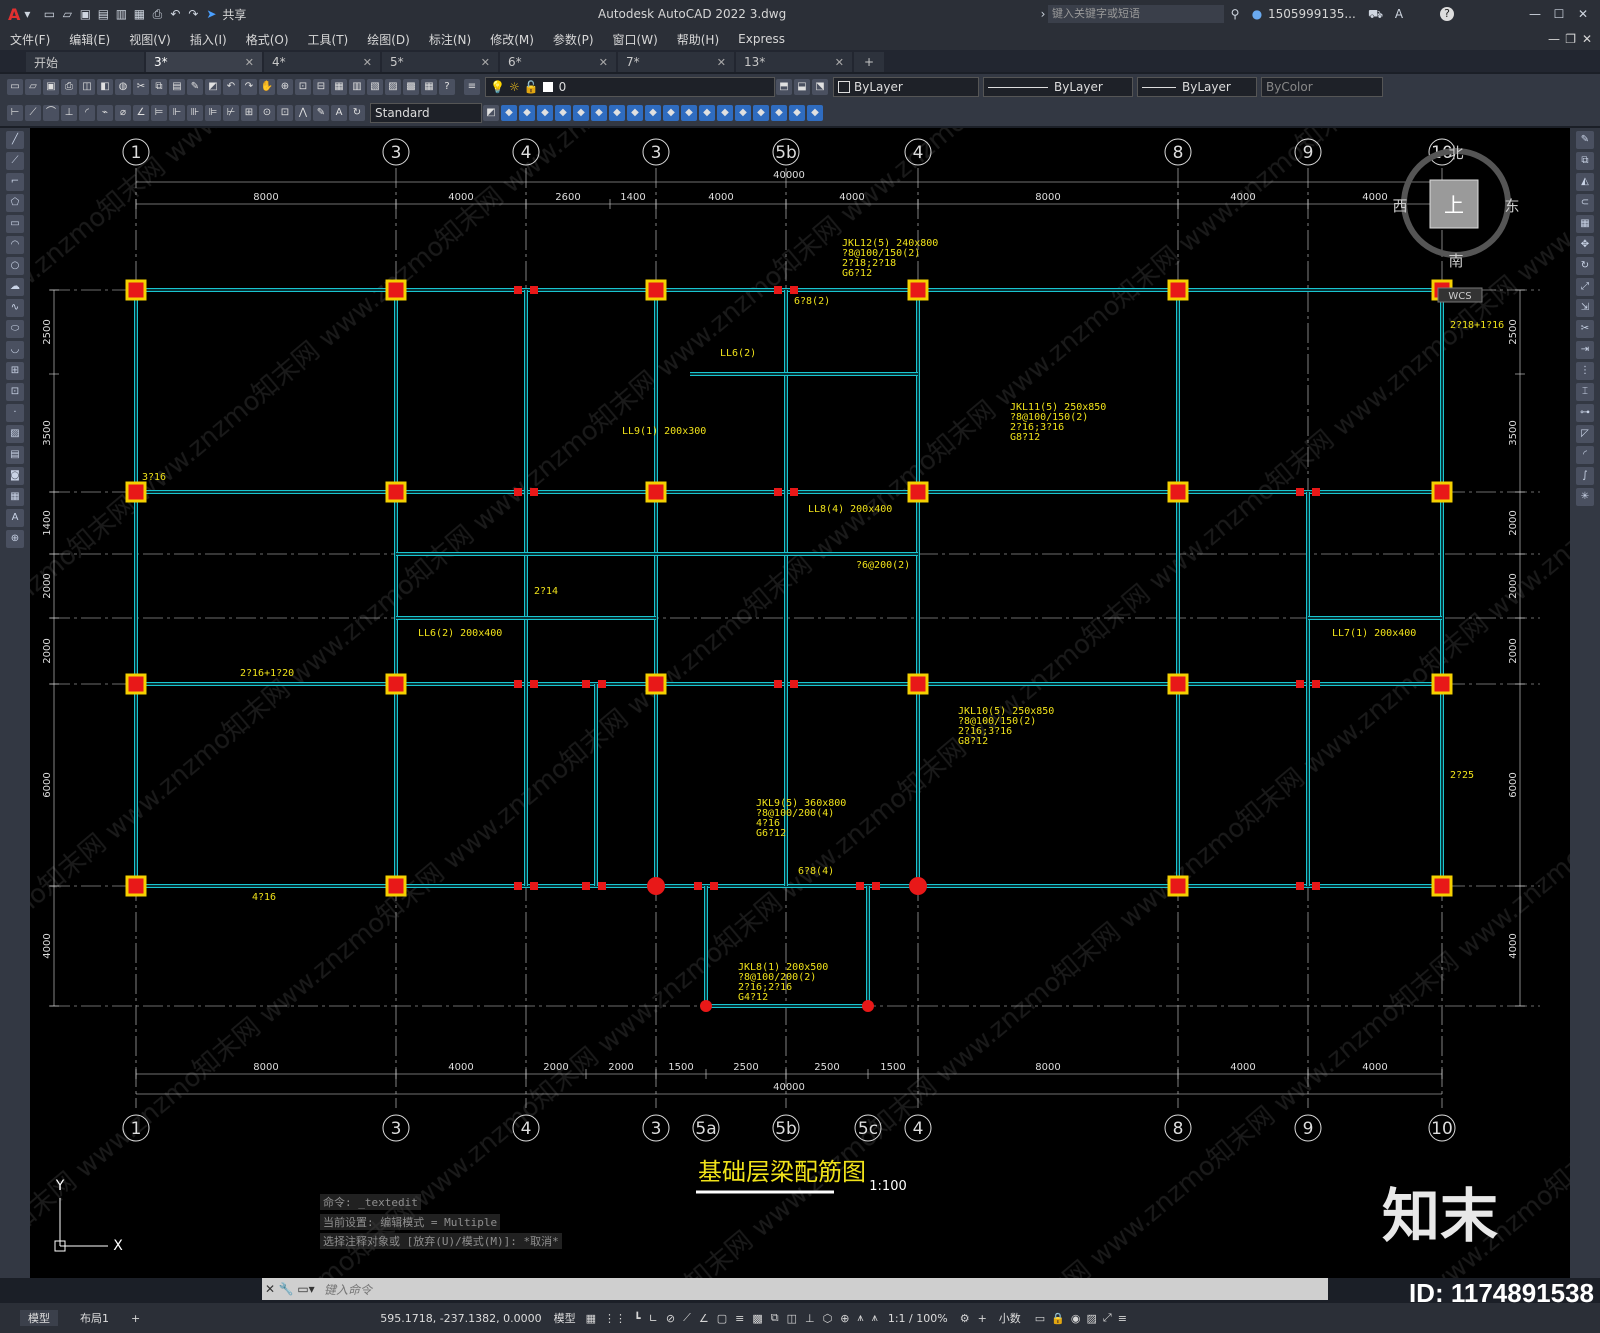  I want to click on polygon-icon: ⬠, so click(15, 203).